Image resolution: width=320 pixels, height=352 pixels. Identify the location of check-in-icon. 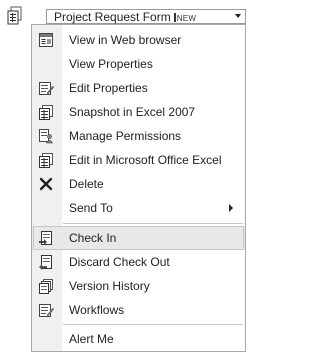
(45, 238).